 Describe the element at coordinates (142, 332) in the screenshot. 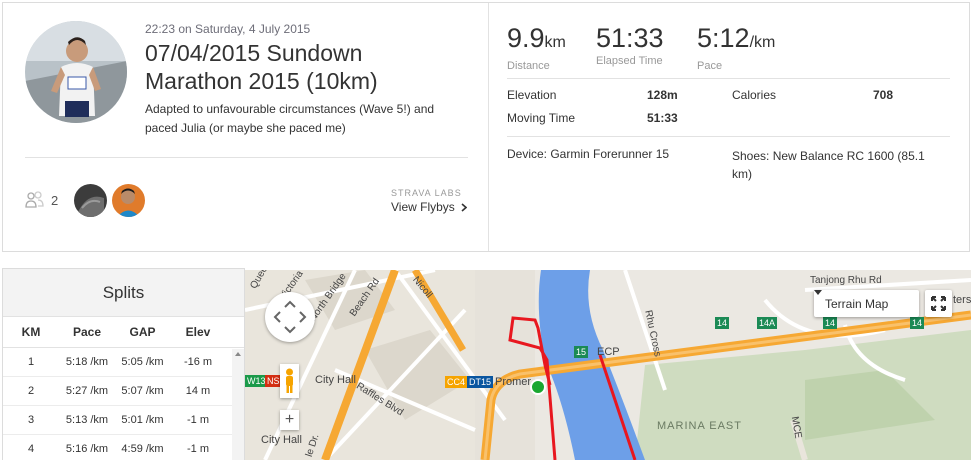

I see `col-gap: GAP` at that location.